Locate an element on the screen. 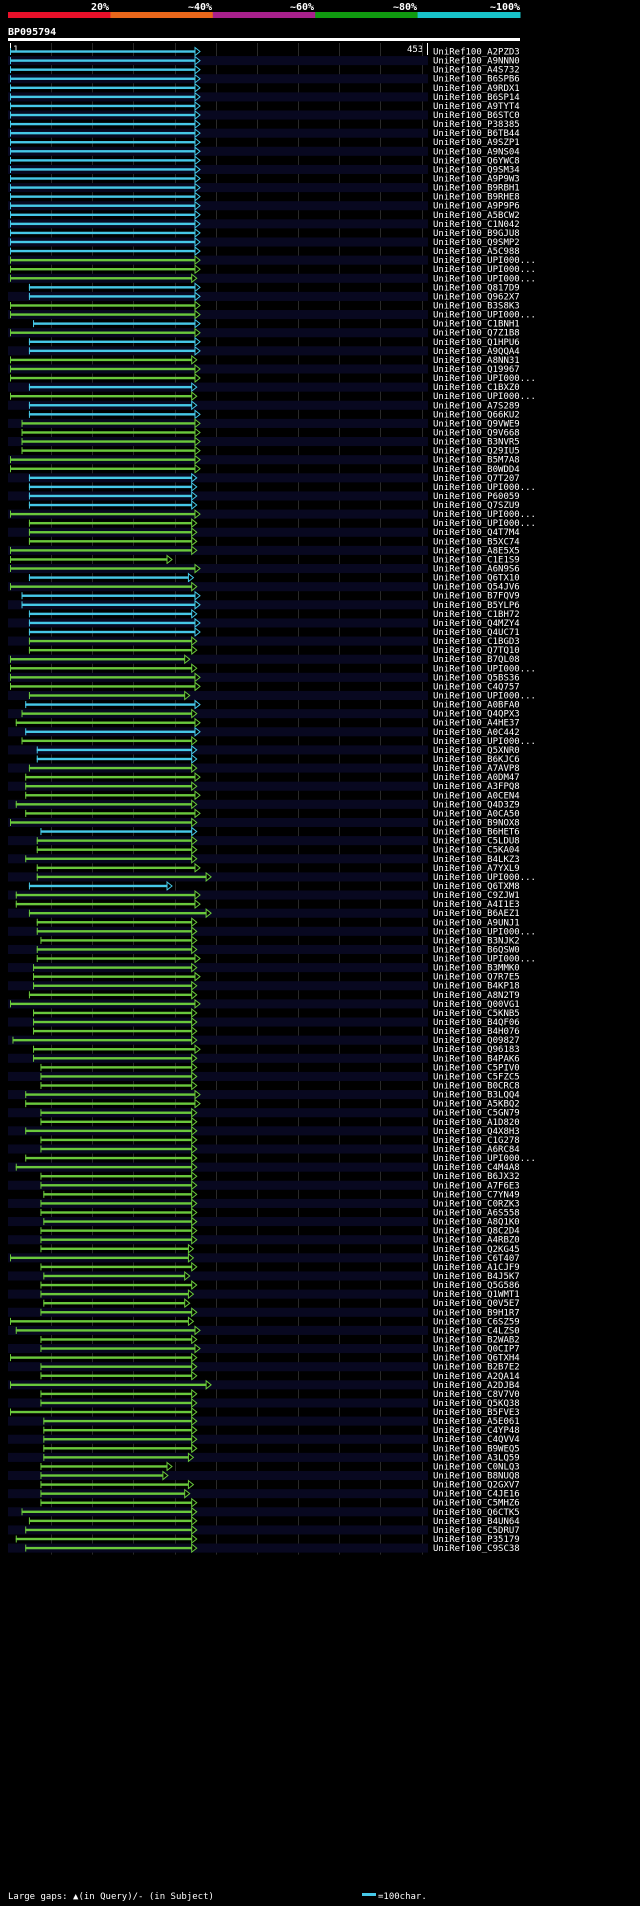  hit-label: UniRef100_C9SC38 is located at coordinates (476, 1549).